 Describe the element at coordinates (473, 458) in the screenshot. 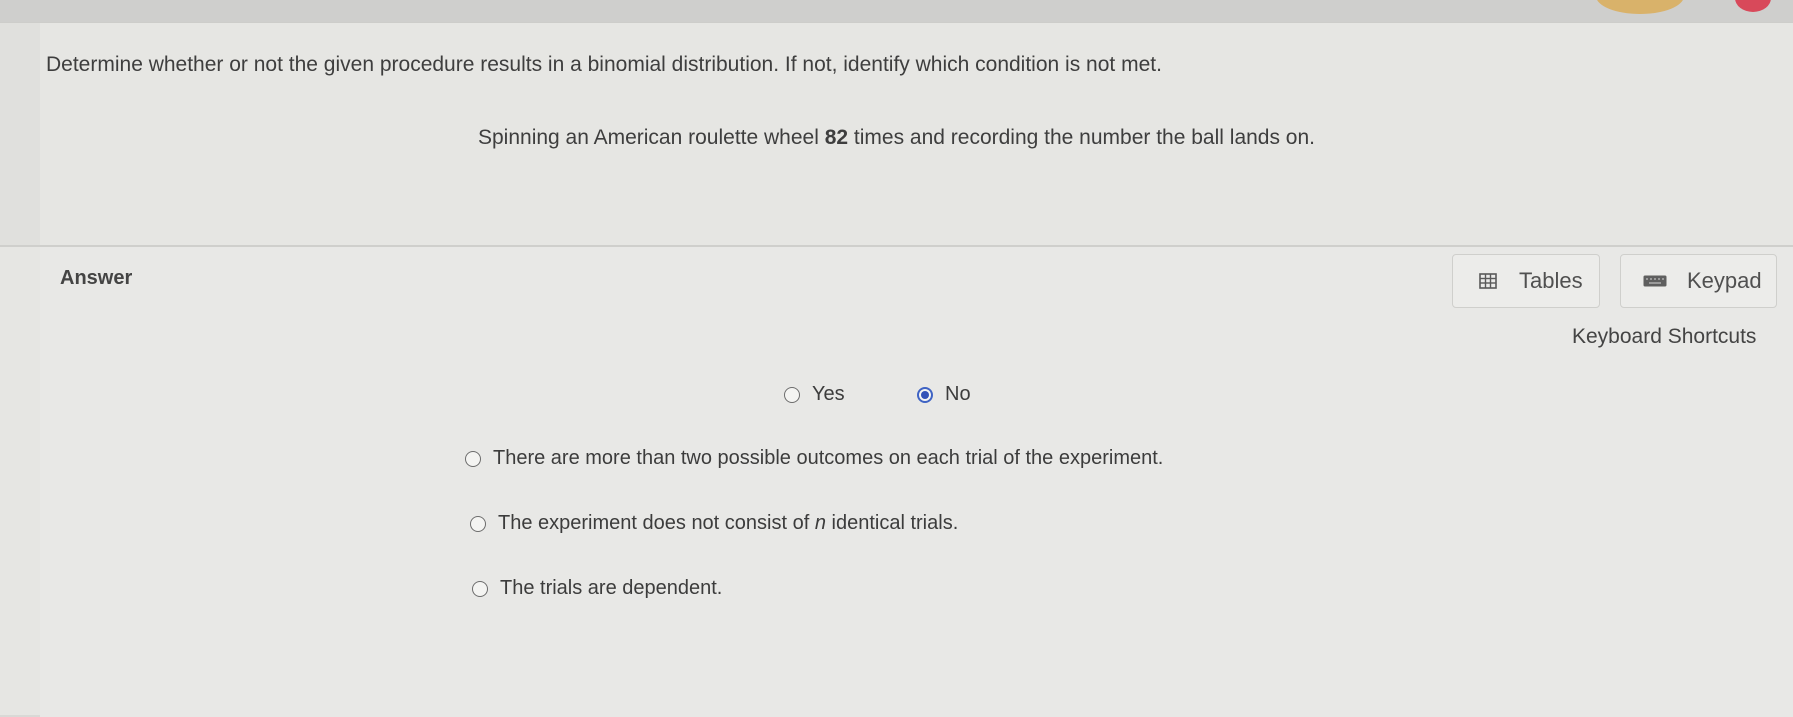

I see `radio-condition-outcomes` at that location.